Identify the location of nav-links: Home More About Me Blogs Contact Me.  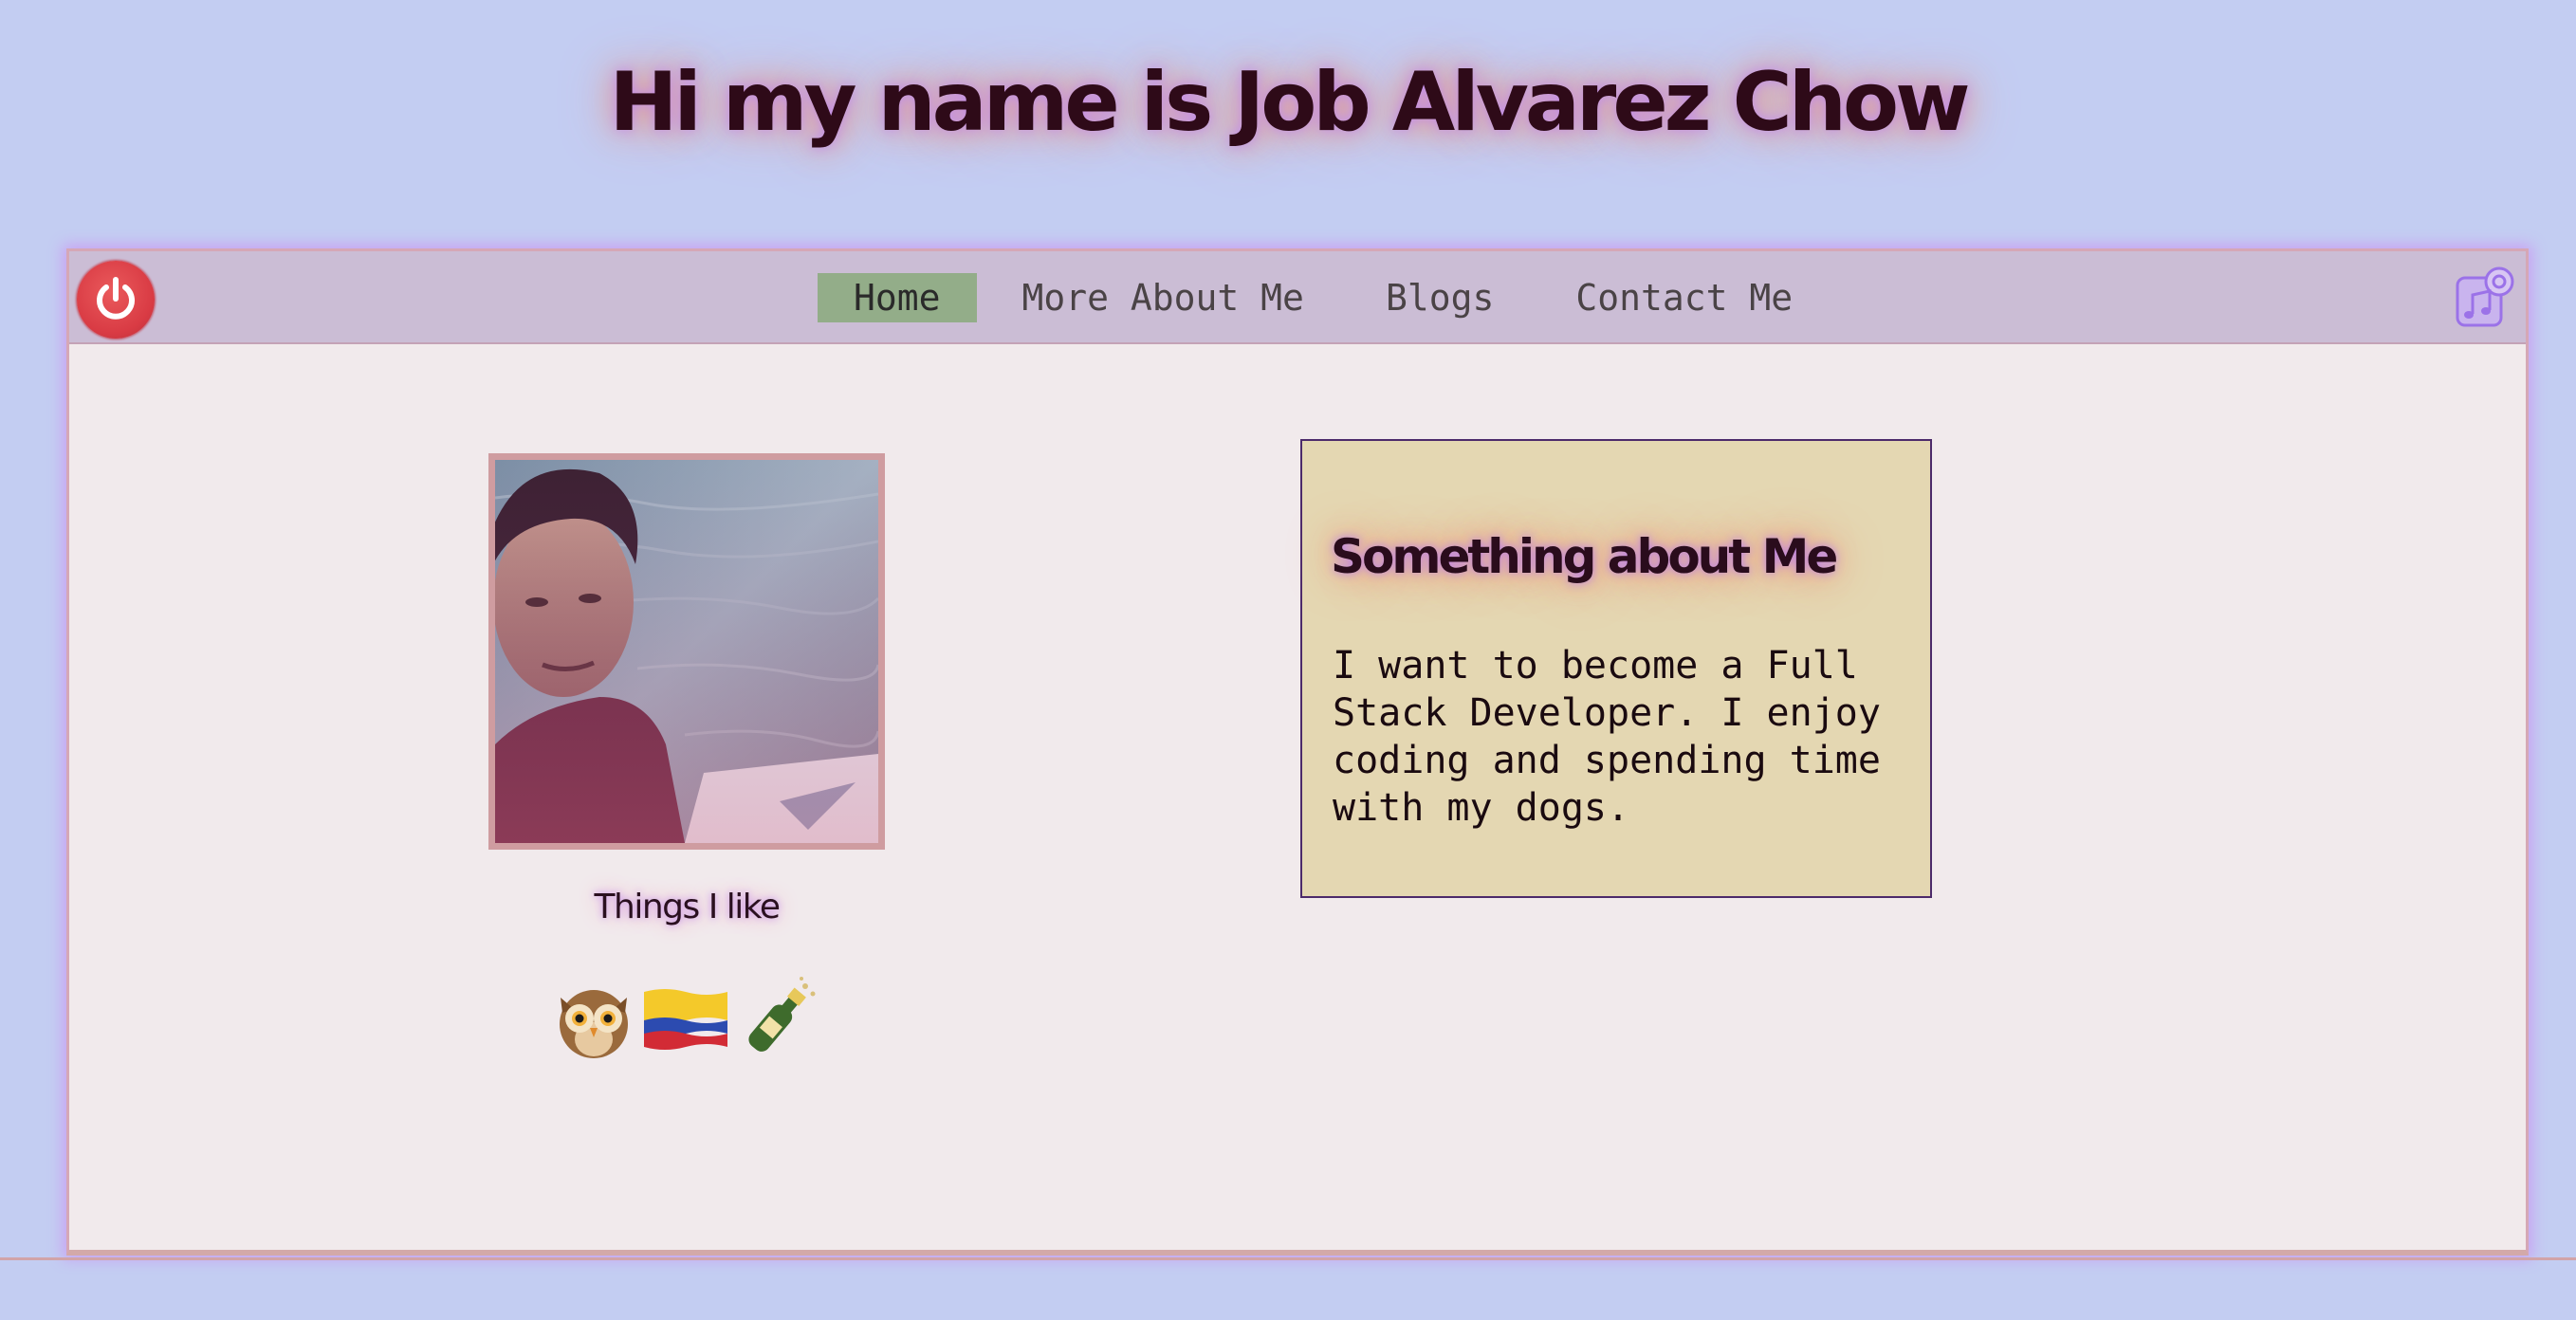
(1328, 297).